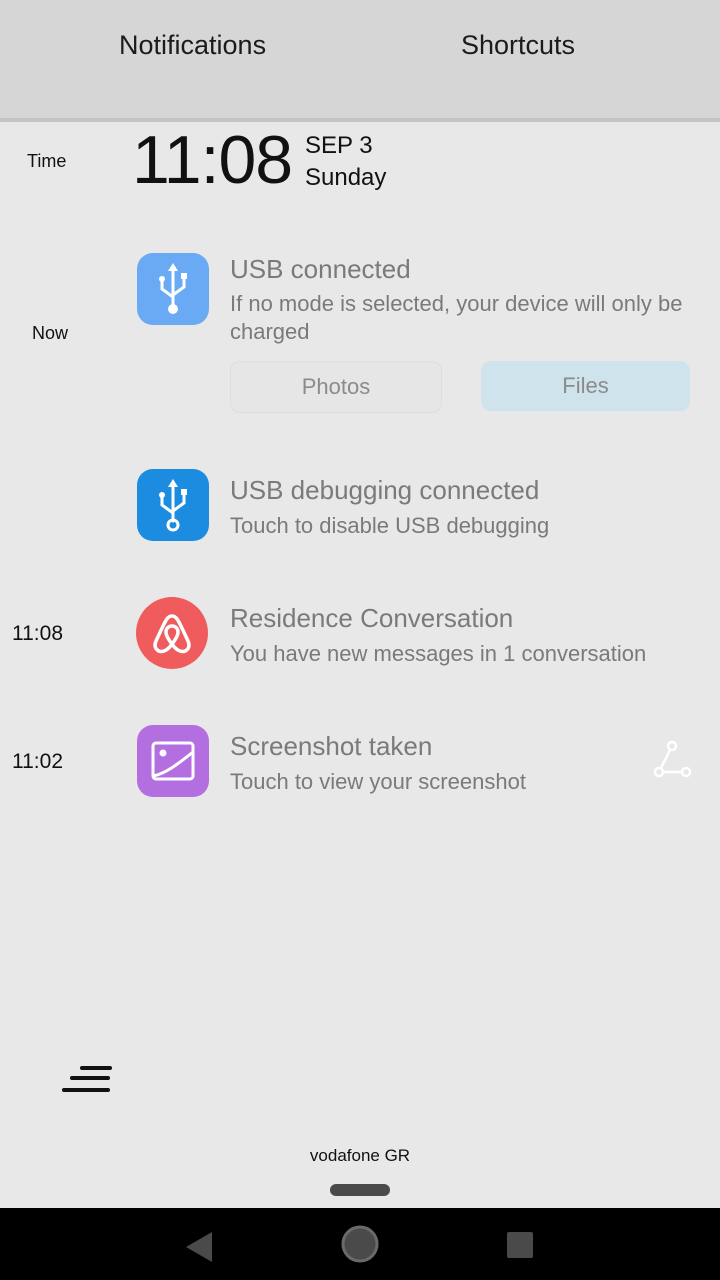  I want to click on usb-debug-icon, so click(173, 505).